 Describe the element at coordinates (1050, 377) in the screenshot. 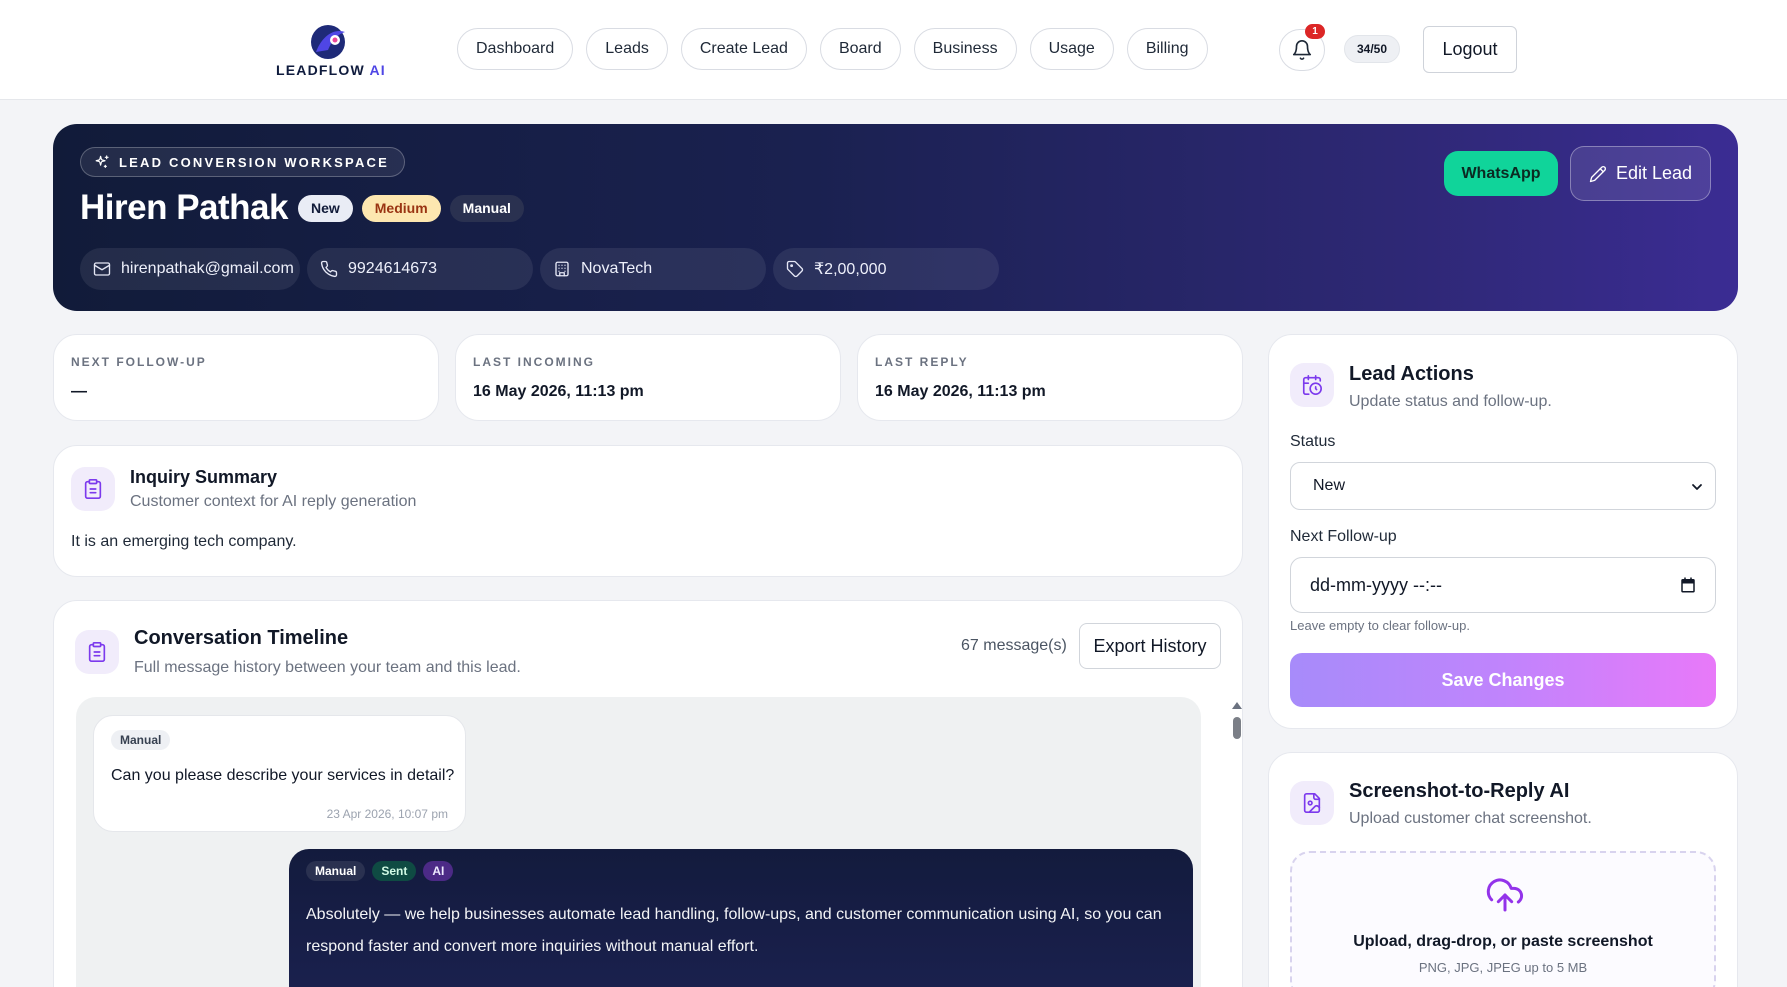

I see `last-reply-card: LAST REPLY 16 May 2026, 11:13 pm` at that location.